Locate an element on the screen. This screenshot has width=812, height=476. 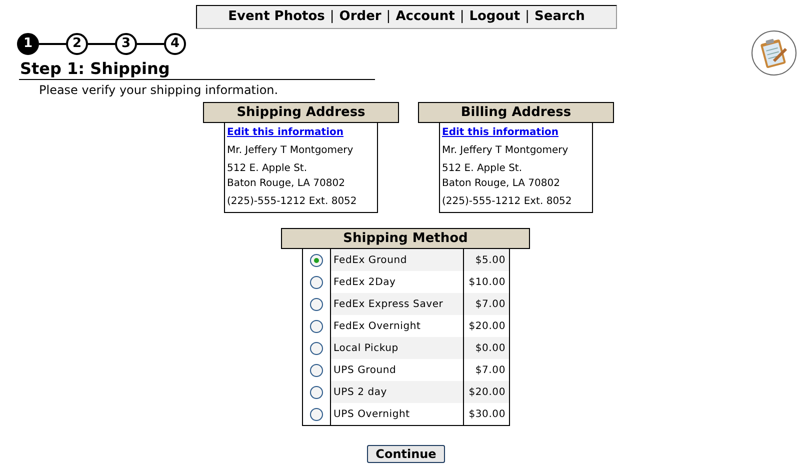
method-name: FedEx Overnight is located at coordinates (377, 327).